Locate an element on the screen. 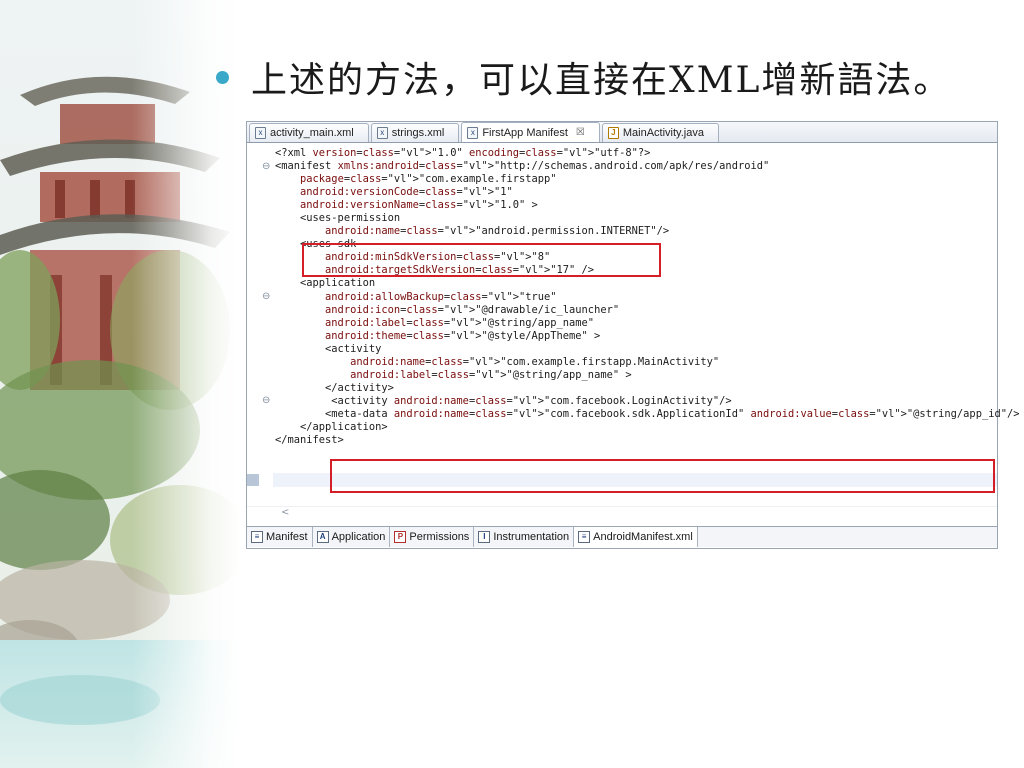 Image resolution: width=1024 pixels, height=768 pixels. code-line: </manifest> is located at coordinates (309, 440).